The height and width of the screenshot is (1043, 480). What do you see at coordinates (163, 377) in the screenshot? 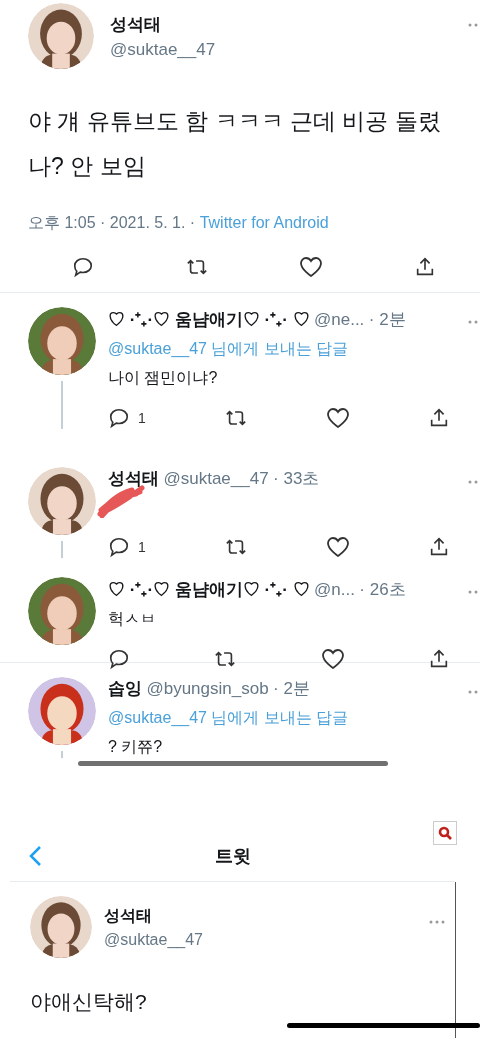
I see `reply-text: 나이 잼민이냐?` at bounding box center [163, 377].